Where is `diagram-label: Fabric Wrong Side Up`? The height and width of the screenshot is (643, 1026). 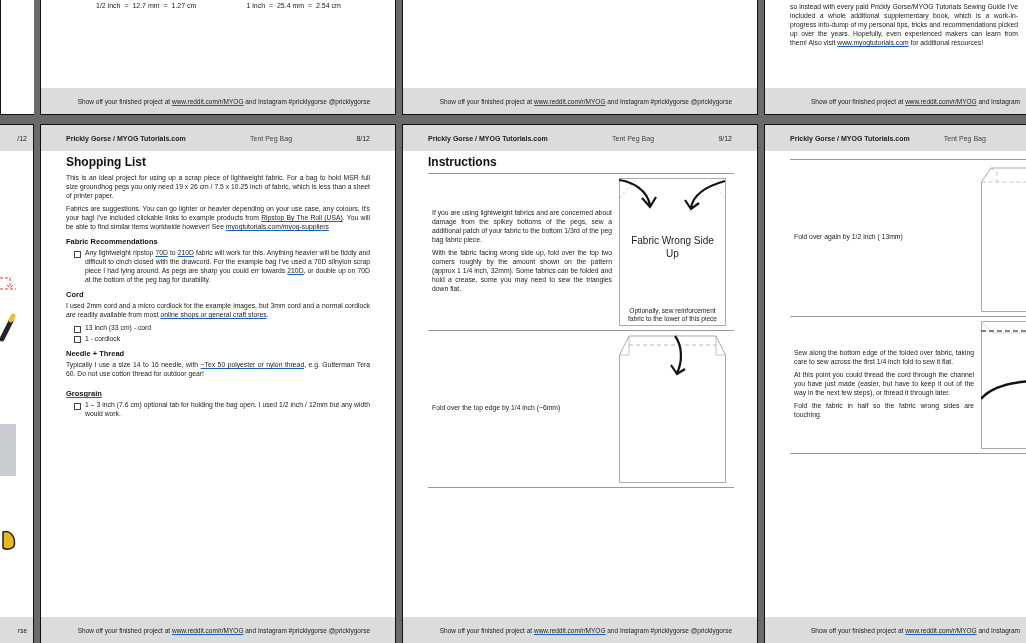 diagram-label: Fabric Wrong Side Up is located at coordinates (672, 247).